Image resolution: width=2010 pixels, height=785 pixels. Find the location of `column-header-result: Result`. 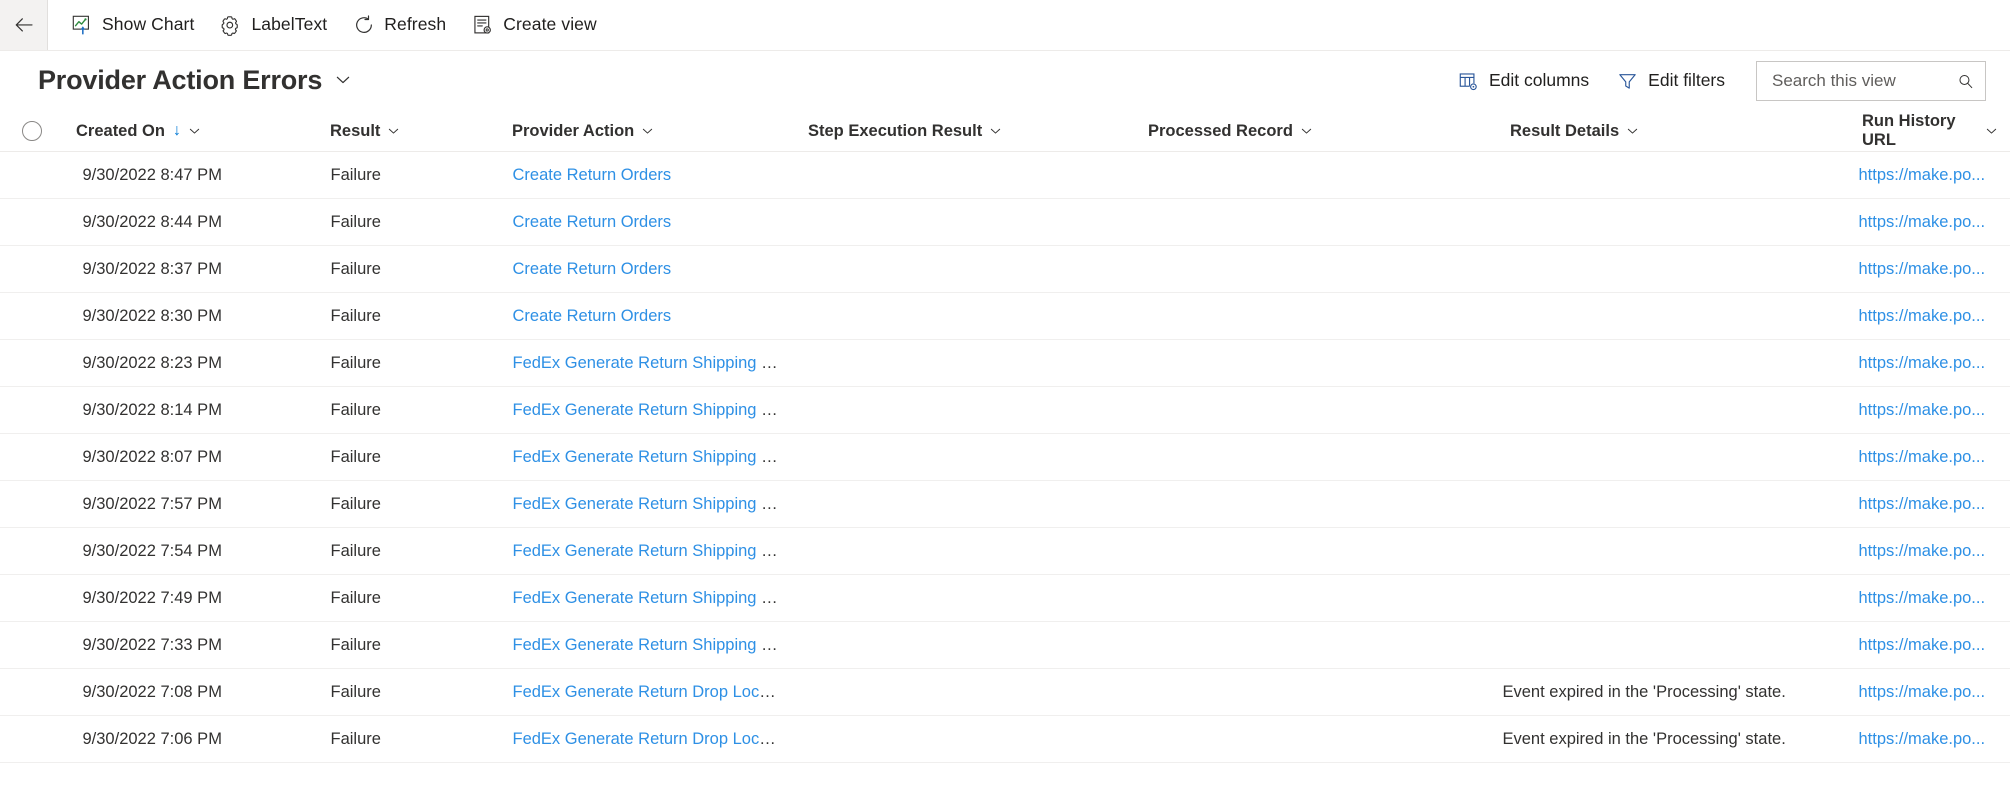

column-header-result: Result is located at coordinates (409, 131).